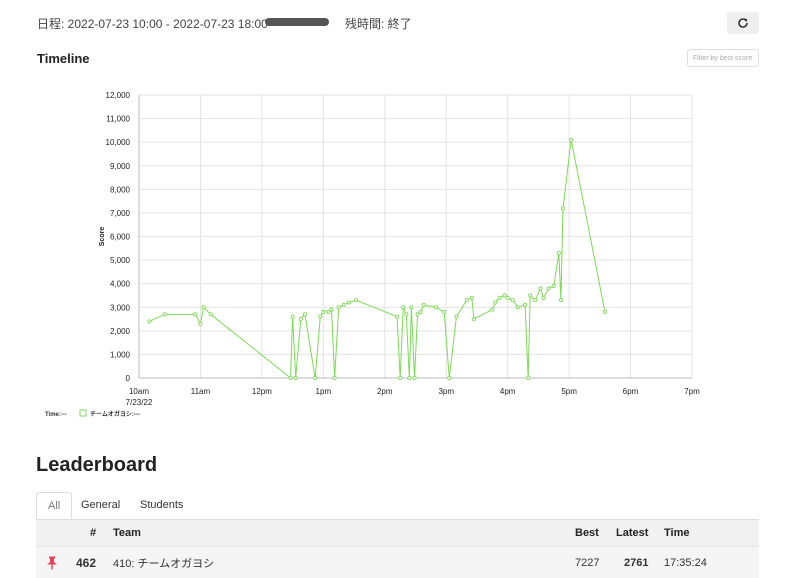 This screenshot has height=578, width=800. What do you see at coordinates (54, 505) in the screenshot?
I see `tab-all: All` at bounding box center [54, 505].